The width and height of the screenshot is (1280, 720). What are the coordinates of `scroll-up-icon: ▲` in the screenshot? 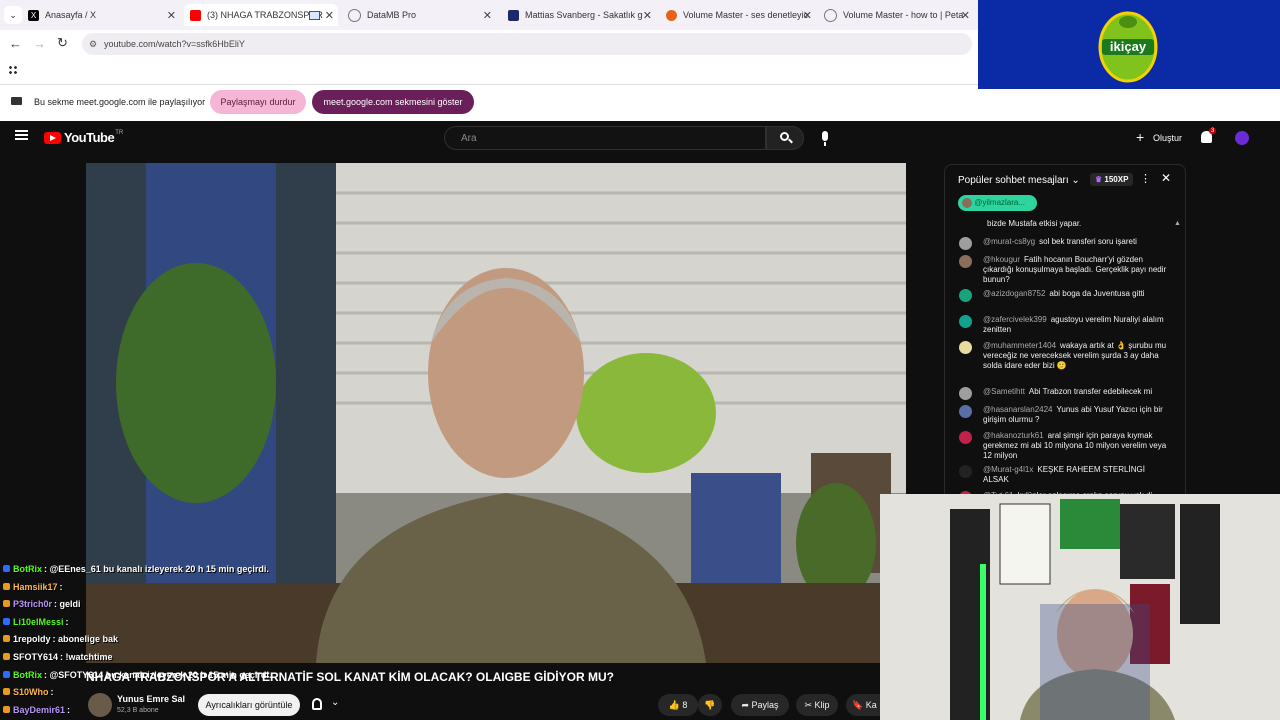 It's located at (1177, 223).